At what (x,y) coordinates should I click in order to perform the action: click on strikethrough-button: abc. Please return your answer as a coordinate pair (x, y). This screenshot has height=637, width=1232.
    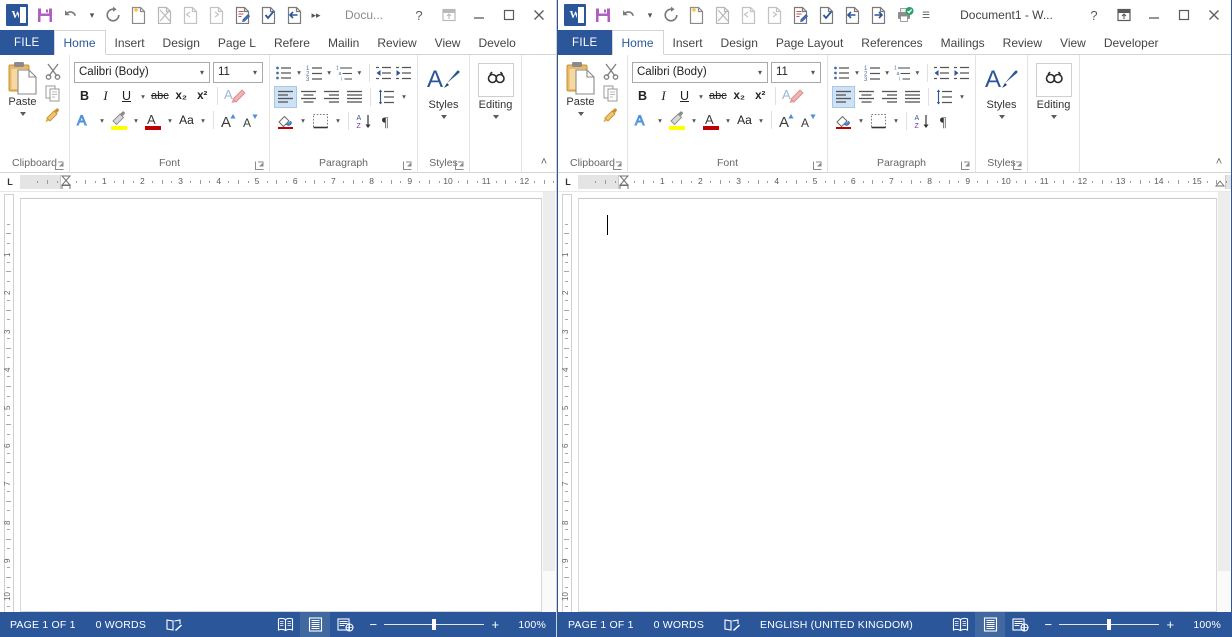
    Looking at the image, I should click on (160, 96).